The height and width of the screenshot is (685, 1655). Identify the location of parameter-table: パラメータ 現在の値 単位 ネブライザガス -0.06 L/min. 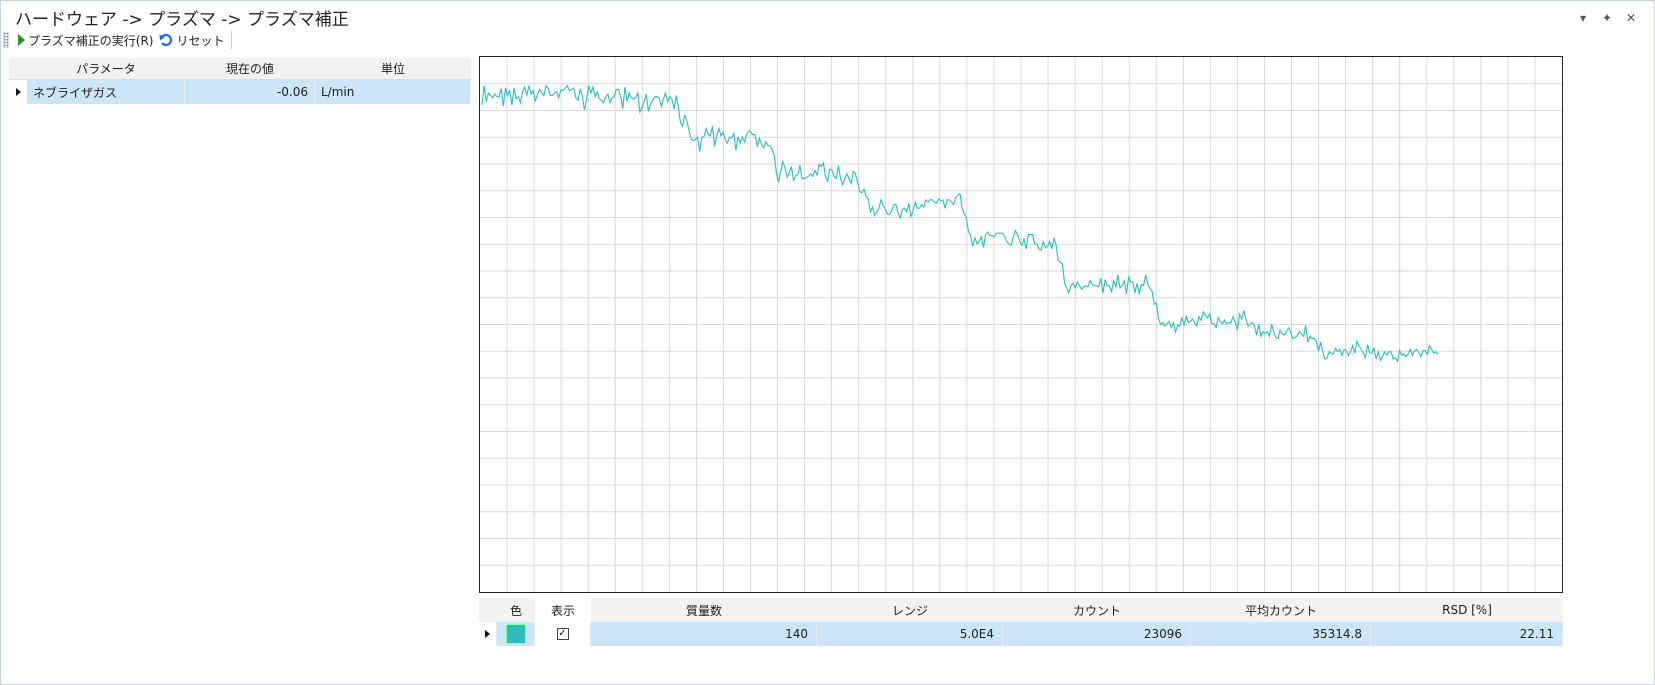
(240, 81).